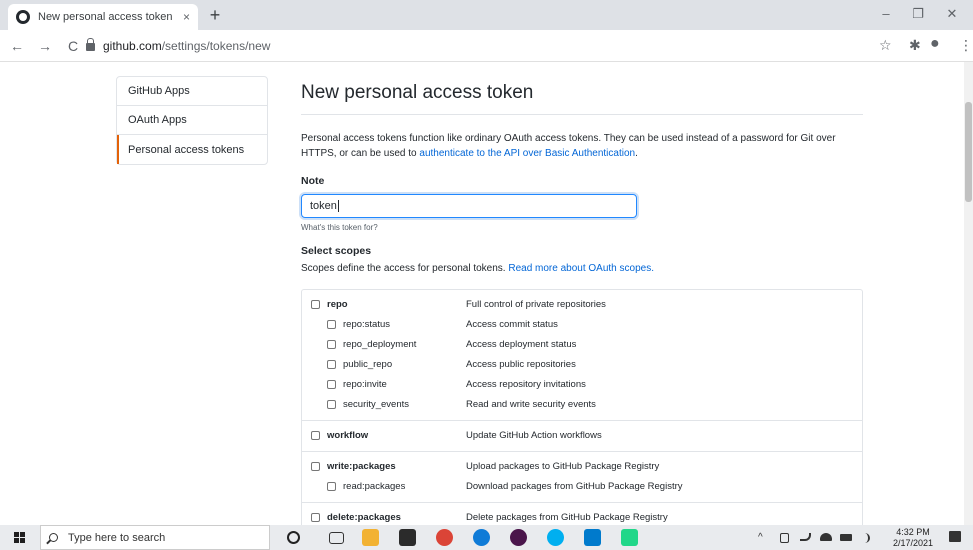 This screenshot has height=550, width=973. What do you see at coordinates (45, 46) in the screenshot?
I see `forward-button: →` at bounding box center [45, 46].